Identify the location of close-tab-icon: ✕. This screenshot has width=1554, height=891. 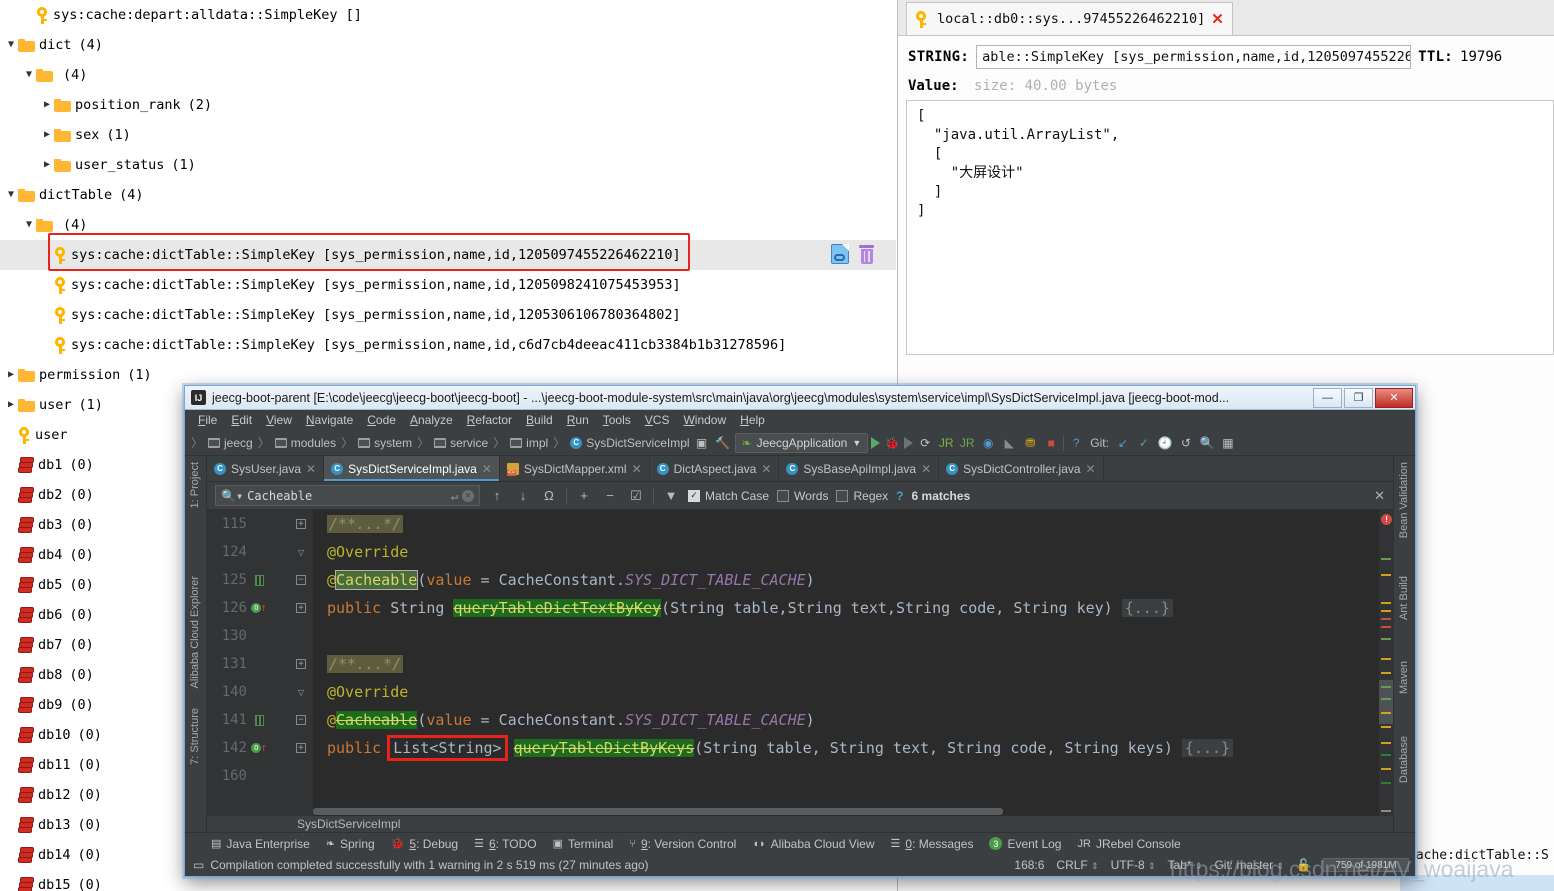
(766, 469).